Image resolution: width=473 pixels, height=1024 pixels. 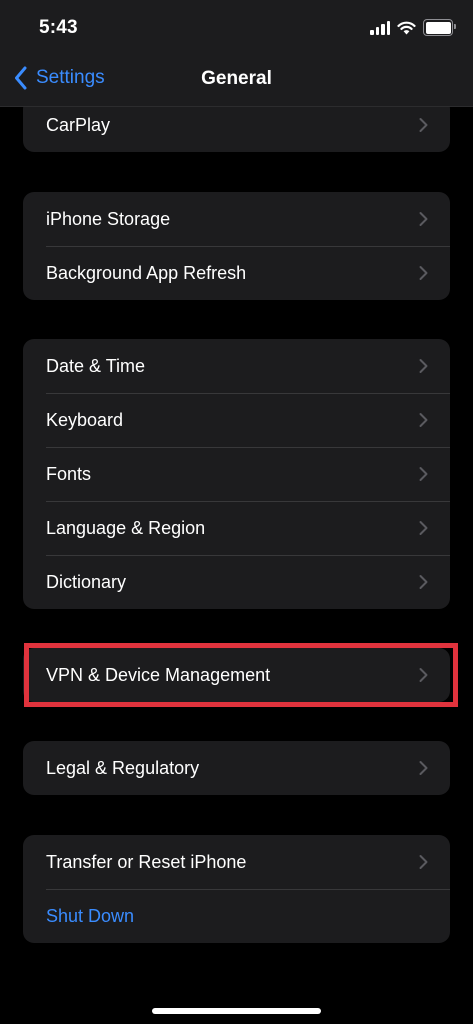 I want to click on legal-regulatory-row: Legal & Regulatory, so click(x=236, y=768).